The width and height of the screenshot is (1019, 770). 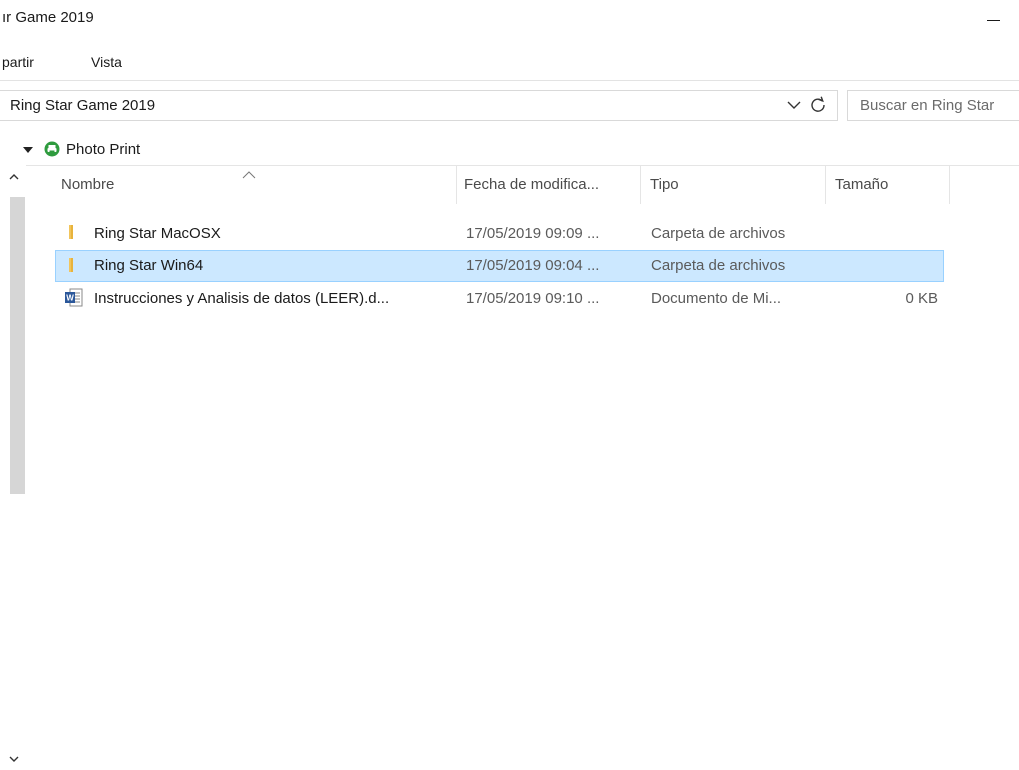 I want to click on expand-arrow-icon, so click(x=28, y=149).